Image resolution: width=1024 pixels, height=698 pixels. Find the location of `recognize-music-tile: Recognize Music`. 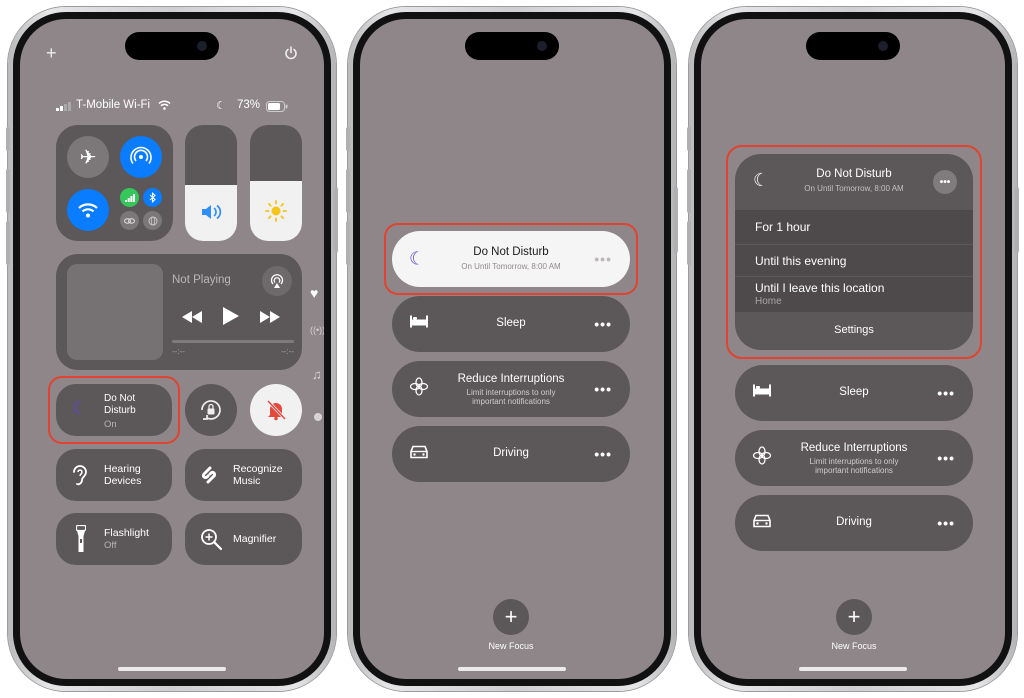

recognize-music-tile: Recognize Music is located at coordinates (243, 475).